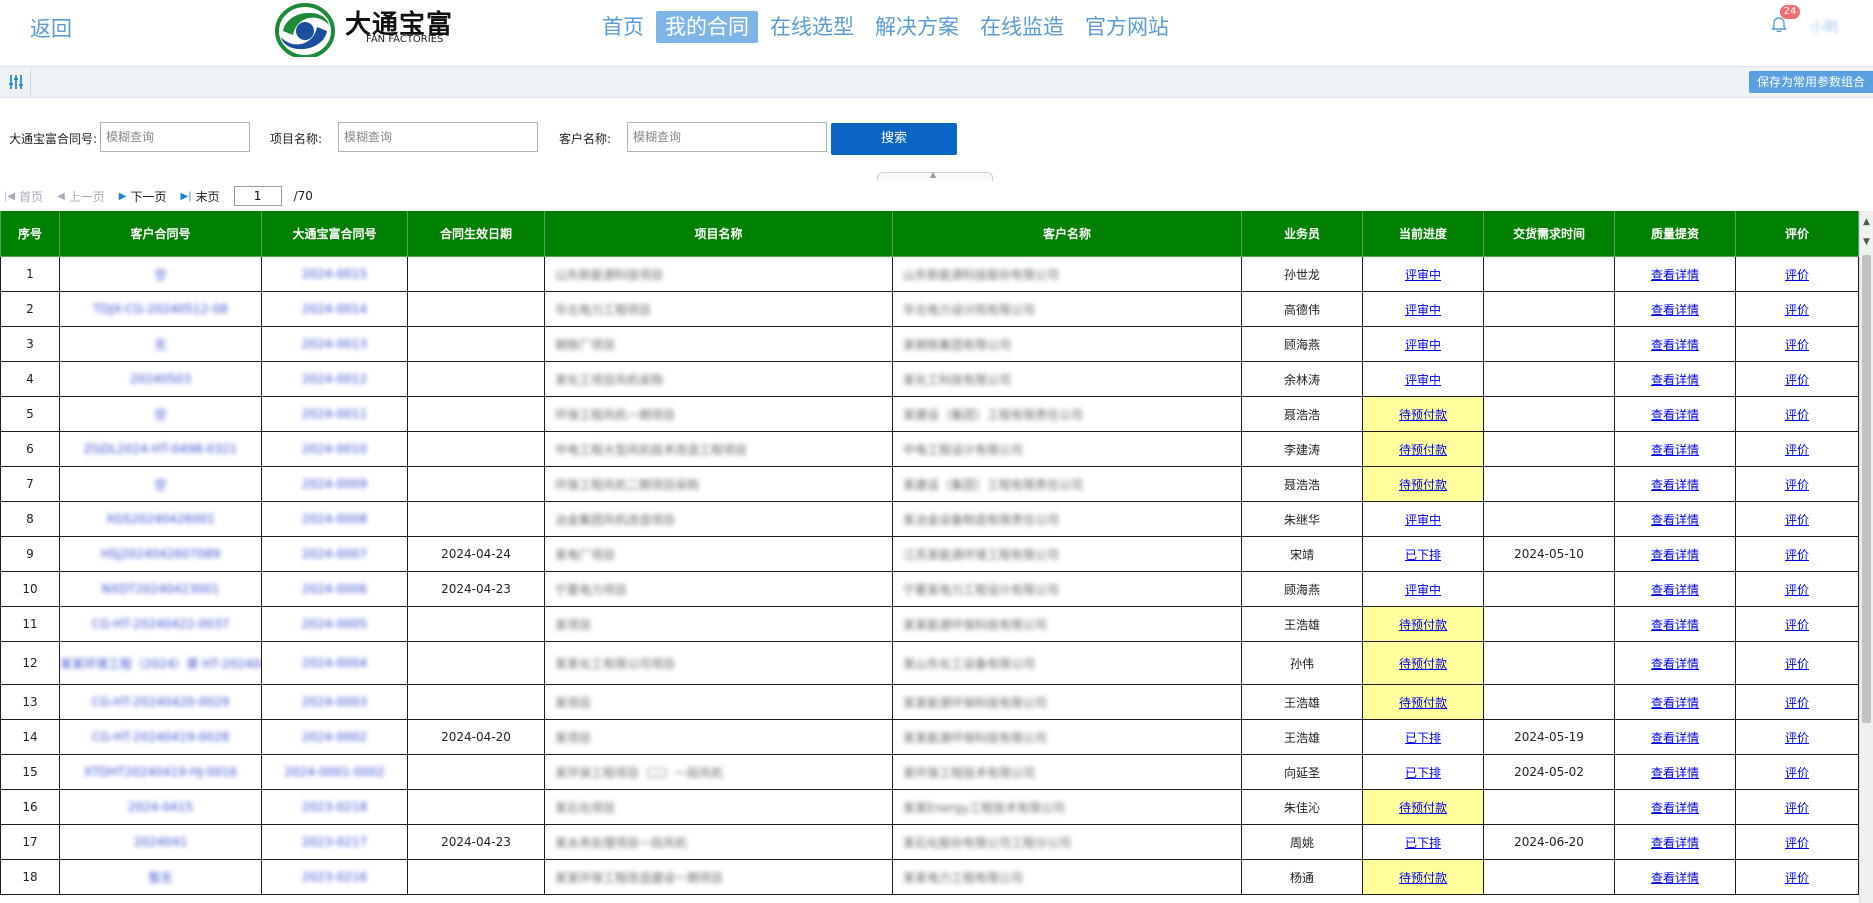 The height and width of the screenshot is (903, 1873). Describe the element at coordinates (1866, 242) in the screenshot. I see `scroll-down-icon: ▼` at that location.